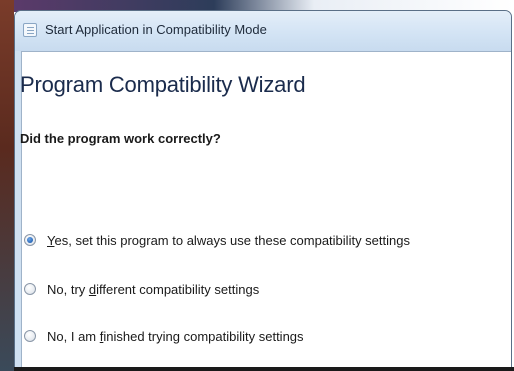  I want to click on title-bar: Start Application in Compatibility Mode, so click(263, 31).